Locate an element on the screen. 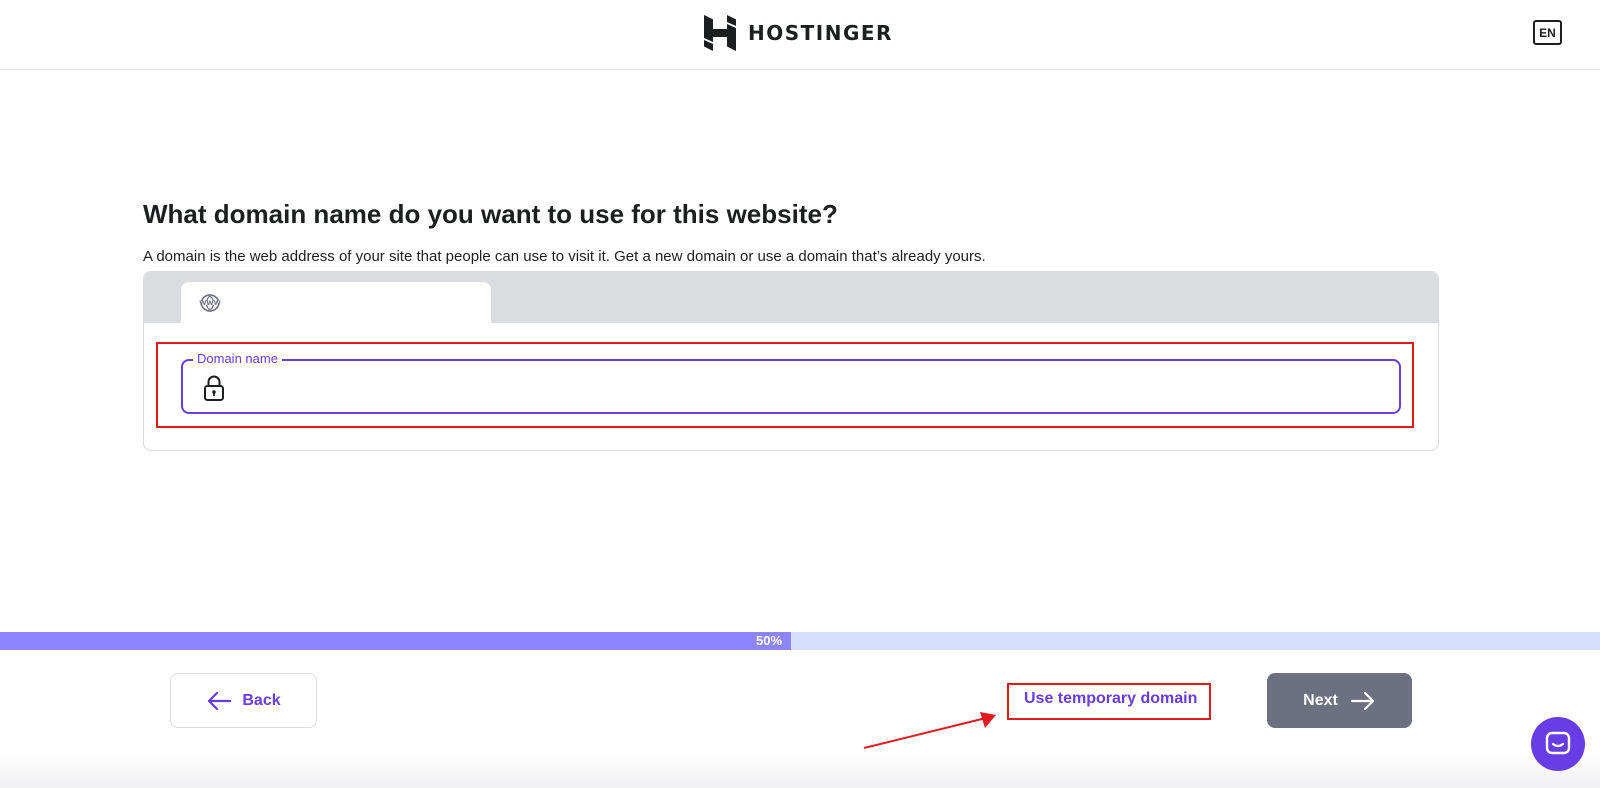 The height and width of the screenshot is (788, 1600). svg-text: WWW is located at coordinates (210, 303).